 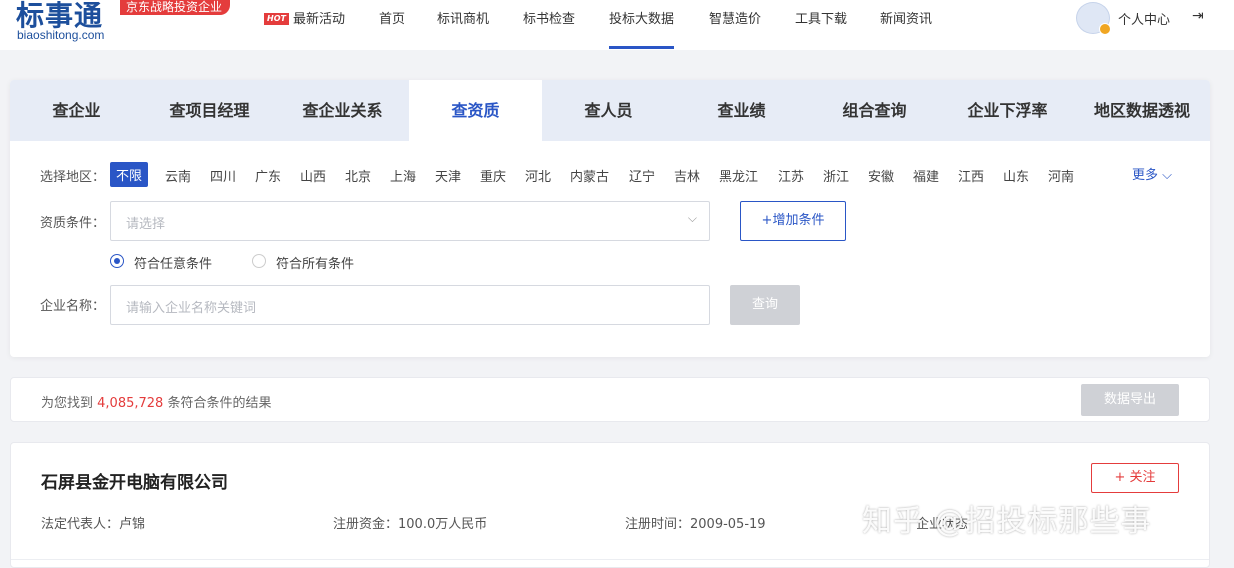 I want to click on tab-discount-rate: 企业下浮率, so click(x=1007, y=110).